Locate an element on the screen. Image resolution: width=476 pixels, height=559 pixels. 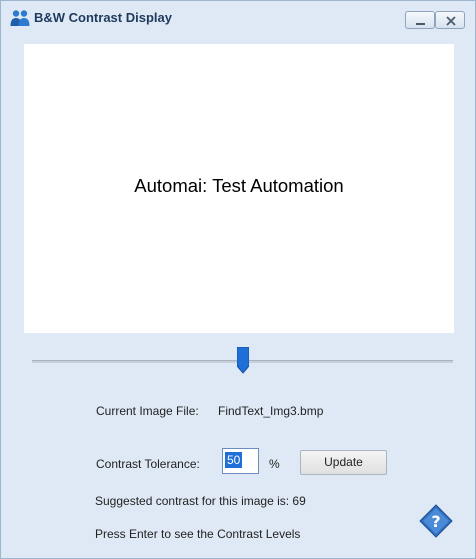
minimize-icon is located at coordinates (420, 24).